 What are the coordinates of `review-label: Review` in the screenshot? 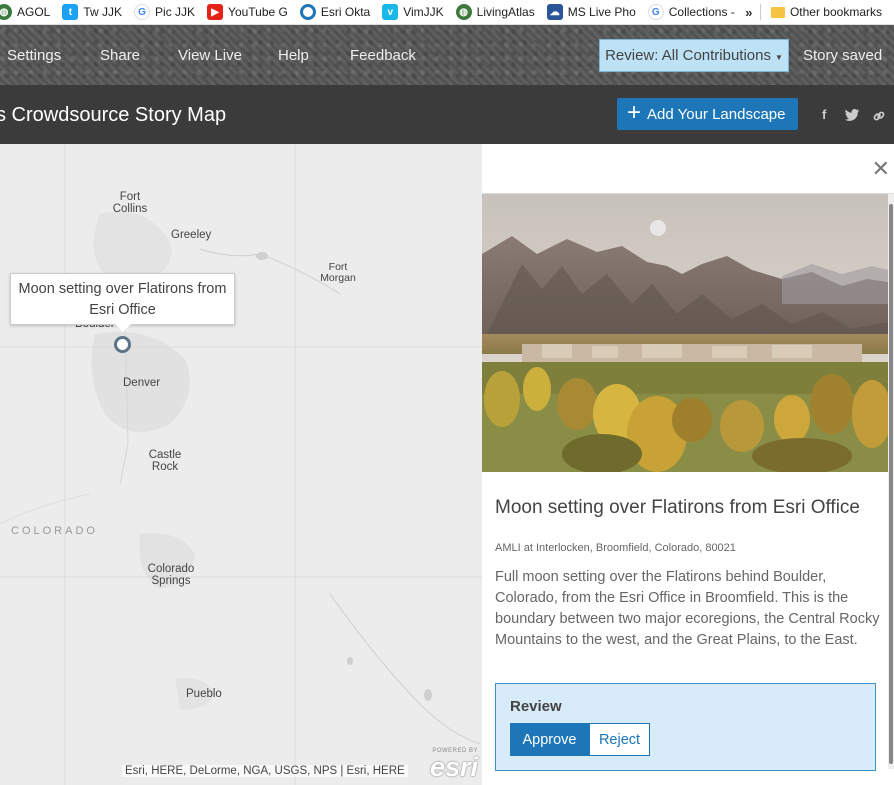 It's located at (536, 706).